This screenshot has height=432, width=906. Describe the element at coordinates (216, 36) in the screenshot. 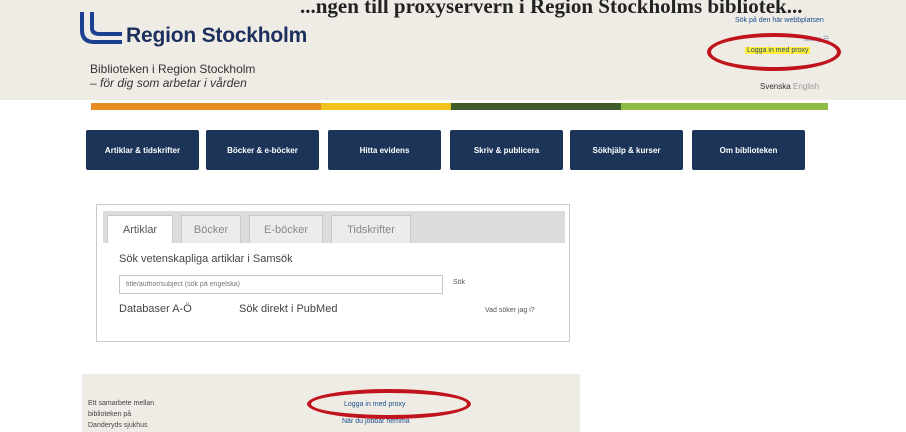

I see `logo-text: Region Stockholm` at that location.